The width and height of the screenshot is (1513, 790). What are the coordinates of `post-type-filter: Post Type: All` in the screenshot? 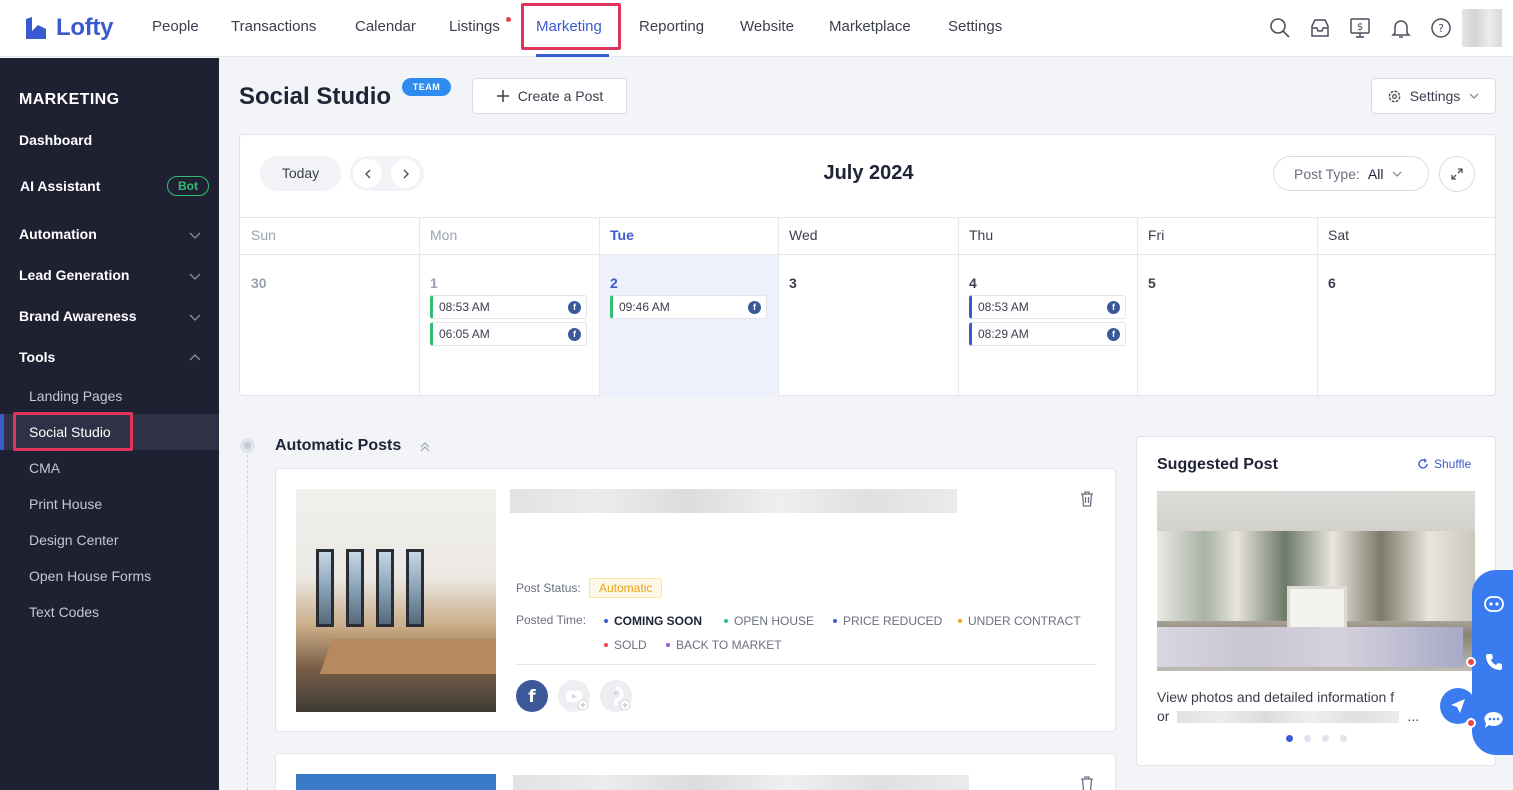 It's located at (1351, 173).